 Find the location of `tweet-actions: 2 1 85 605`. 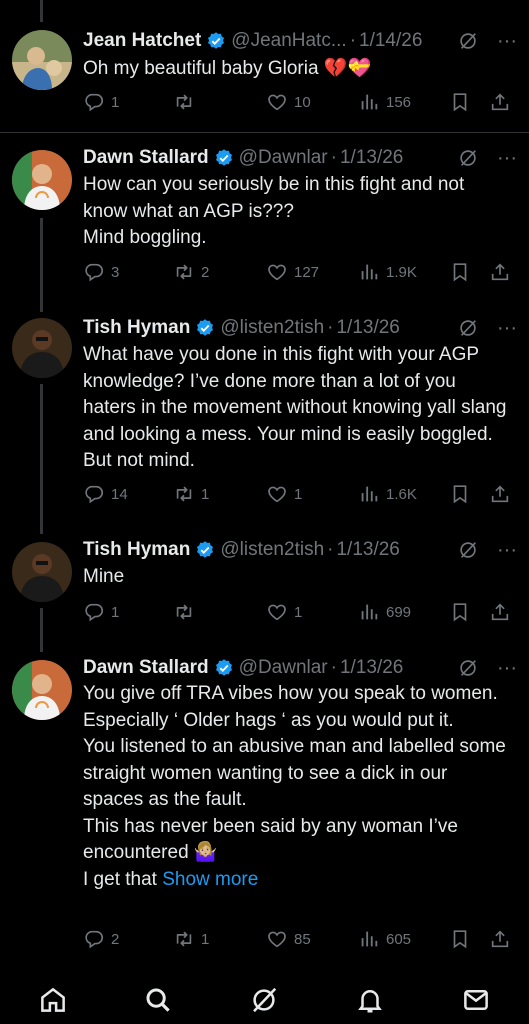

tweet-actions: 2 1 85 605 is located at coordinates (300, 939).